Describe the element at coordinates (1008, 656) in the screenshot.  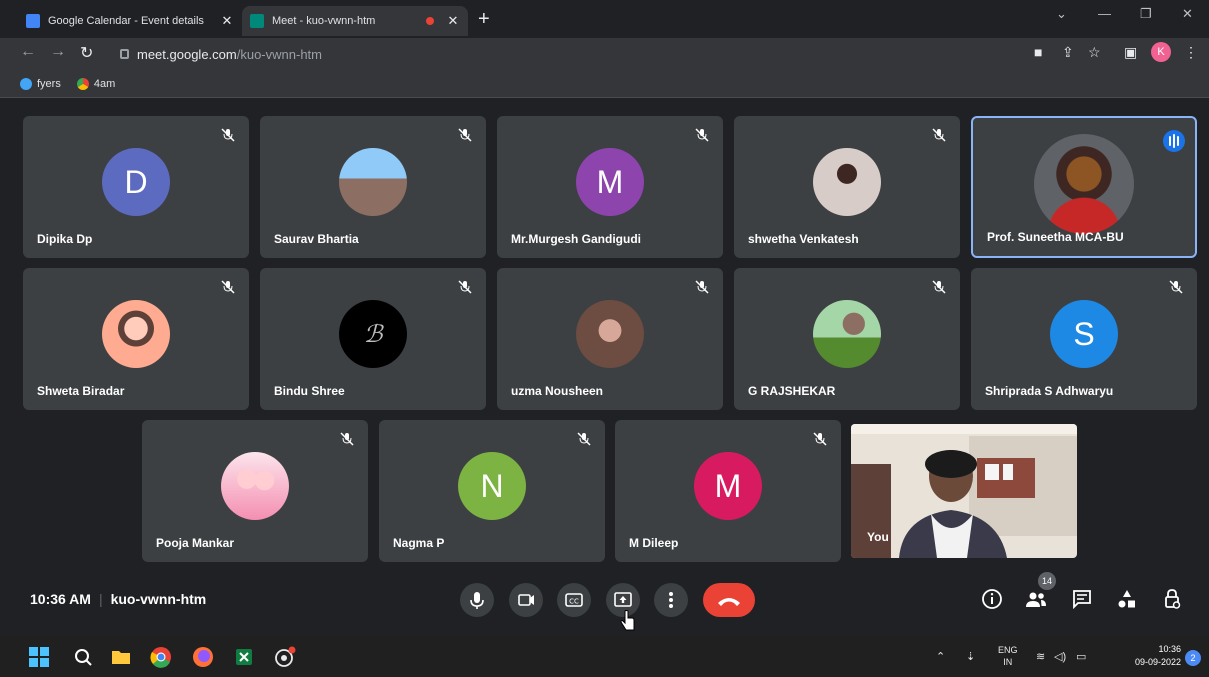
I see `language-indicator: ENG IN` at that location.